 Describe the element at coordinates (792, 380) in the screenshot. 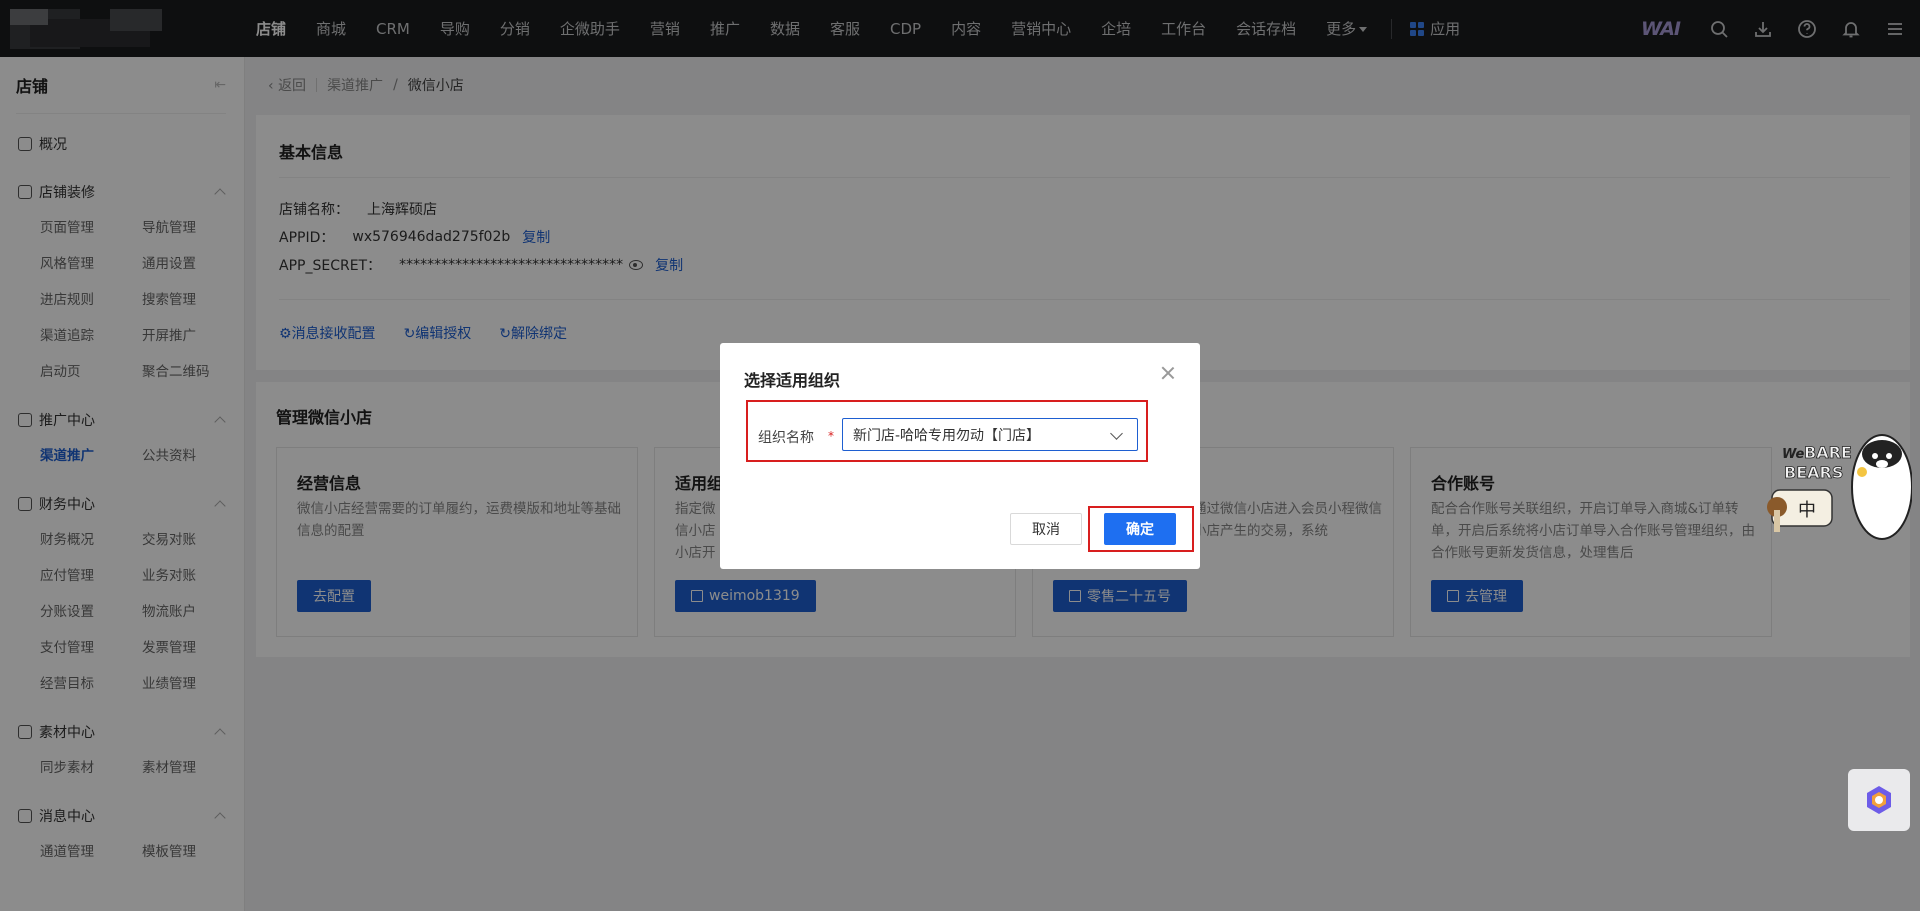

I see `modal-title: 选择适用组织` at that location.